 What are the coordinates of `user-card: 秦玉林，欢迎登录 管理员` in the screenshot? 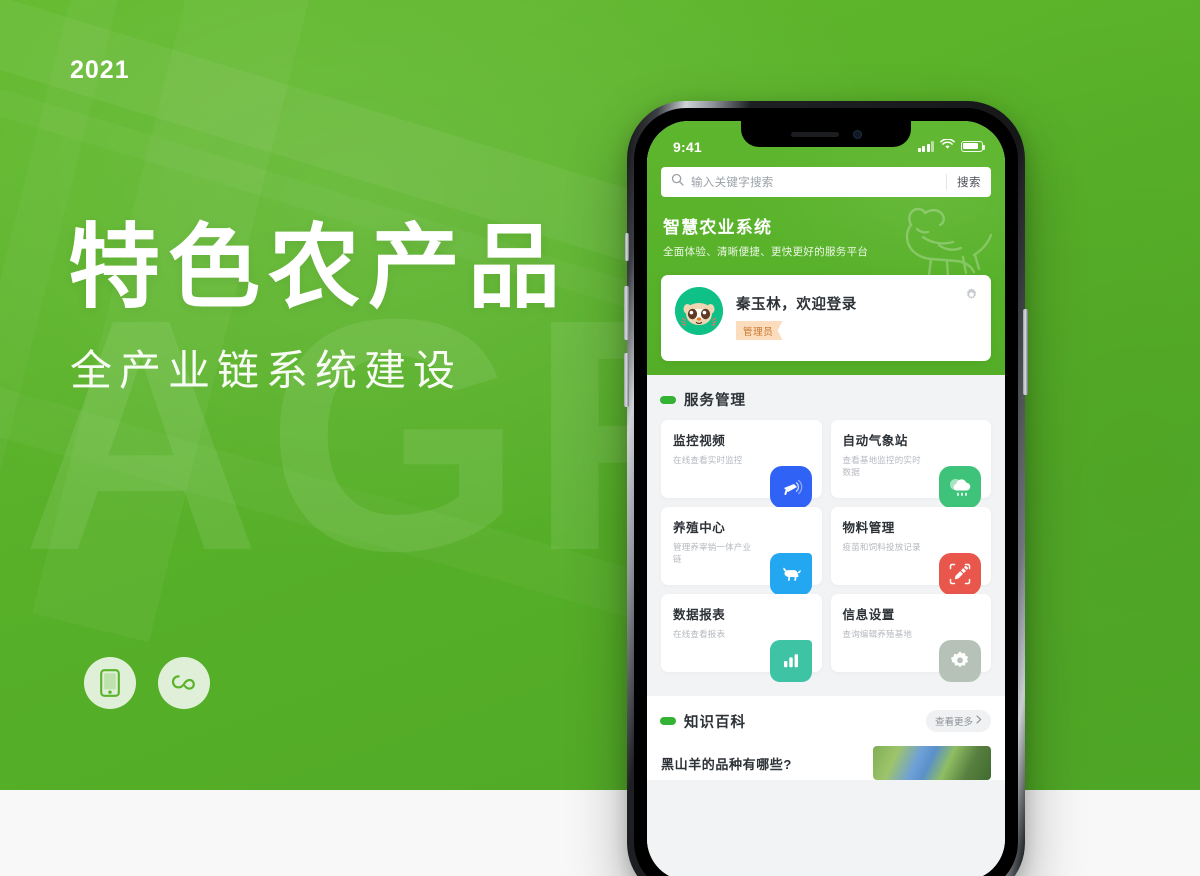 It's located at (826, 318).